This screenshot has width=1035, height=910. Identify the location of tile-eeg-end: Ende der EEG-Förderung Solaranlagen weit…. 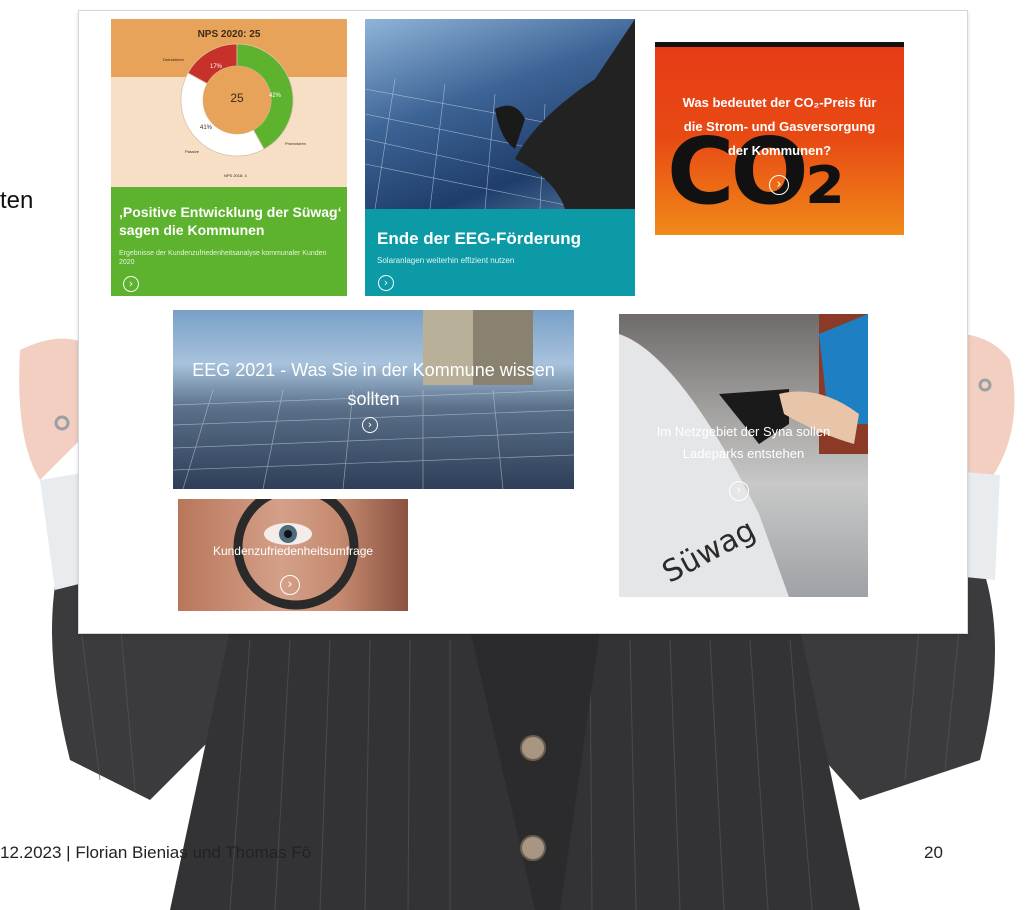
(500, 157).